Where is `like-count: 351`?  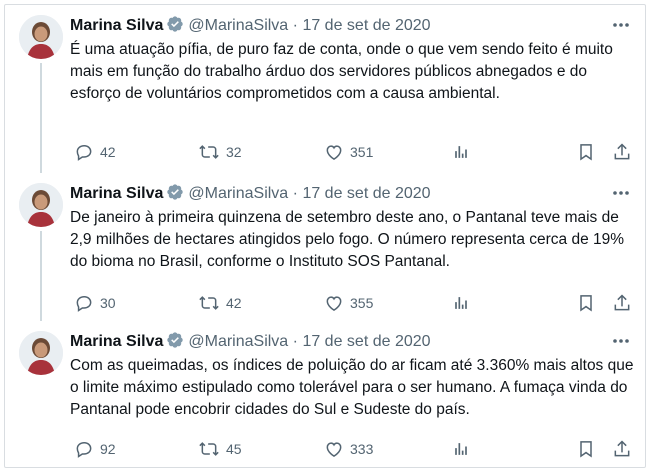 like-count: 351 is located at coordinates (362, 152).